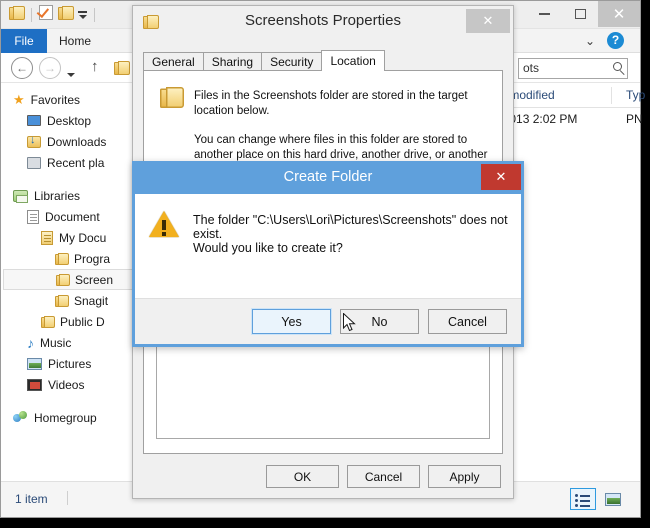 The width and height of the screenshot is (650, 528). I want to click on my-documents-icon, so click(47, 237).